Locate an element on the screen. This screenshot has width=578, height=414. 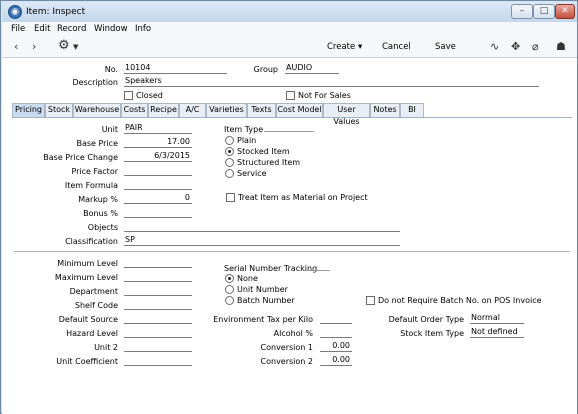
bonus-field is located at coordinates (158, 212).